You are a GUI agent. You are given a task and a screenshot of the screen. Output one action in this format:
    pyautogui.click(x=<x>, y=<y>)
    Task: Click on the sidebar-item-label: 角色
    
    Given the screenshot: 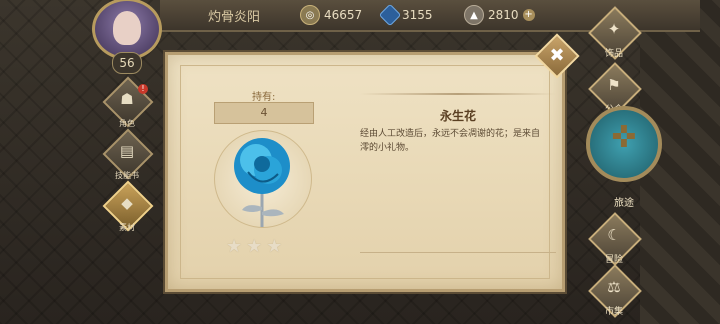 What is the action you would take?
    pyautogui.click(x=127, y=123)
    